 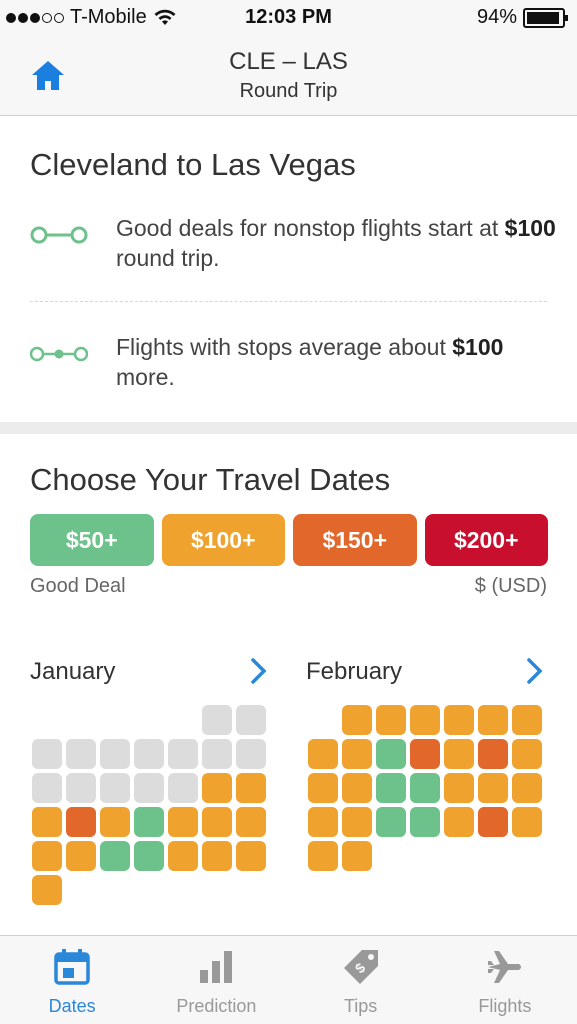 I want to click on tab-tips: $ Tips, so click(x=361, y=980).